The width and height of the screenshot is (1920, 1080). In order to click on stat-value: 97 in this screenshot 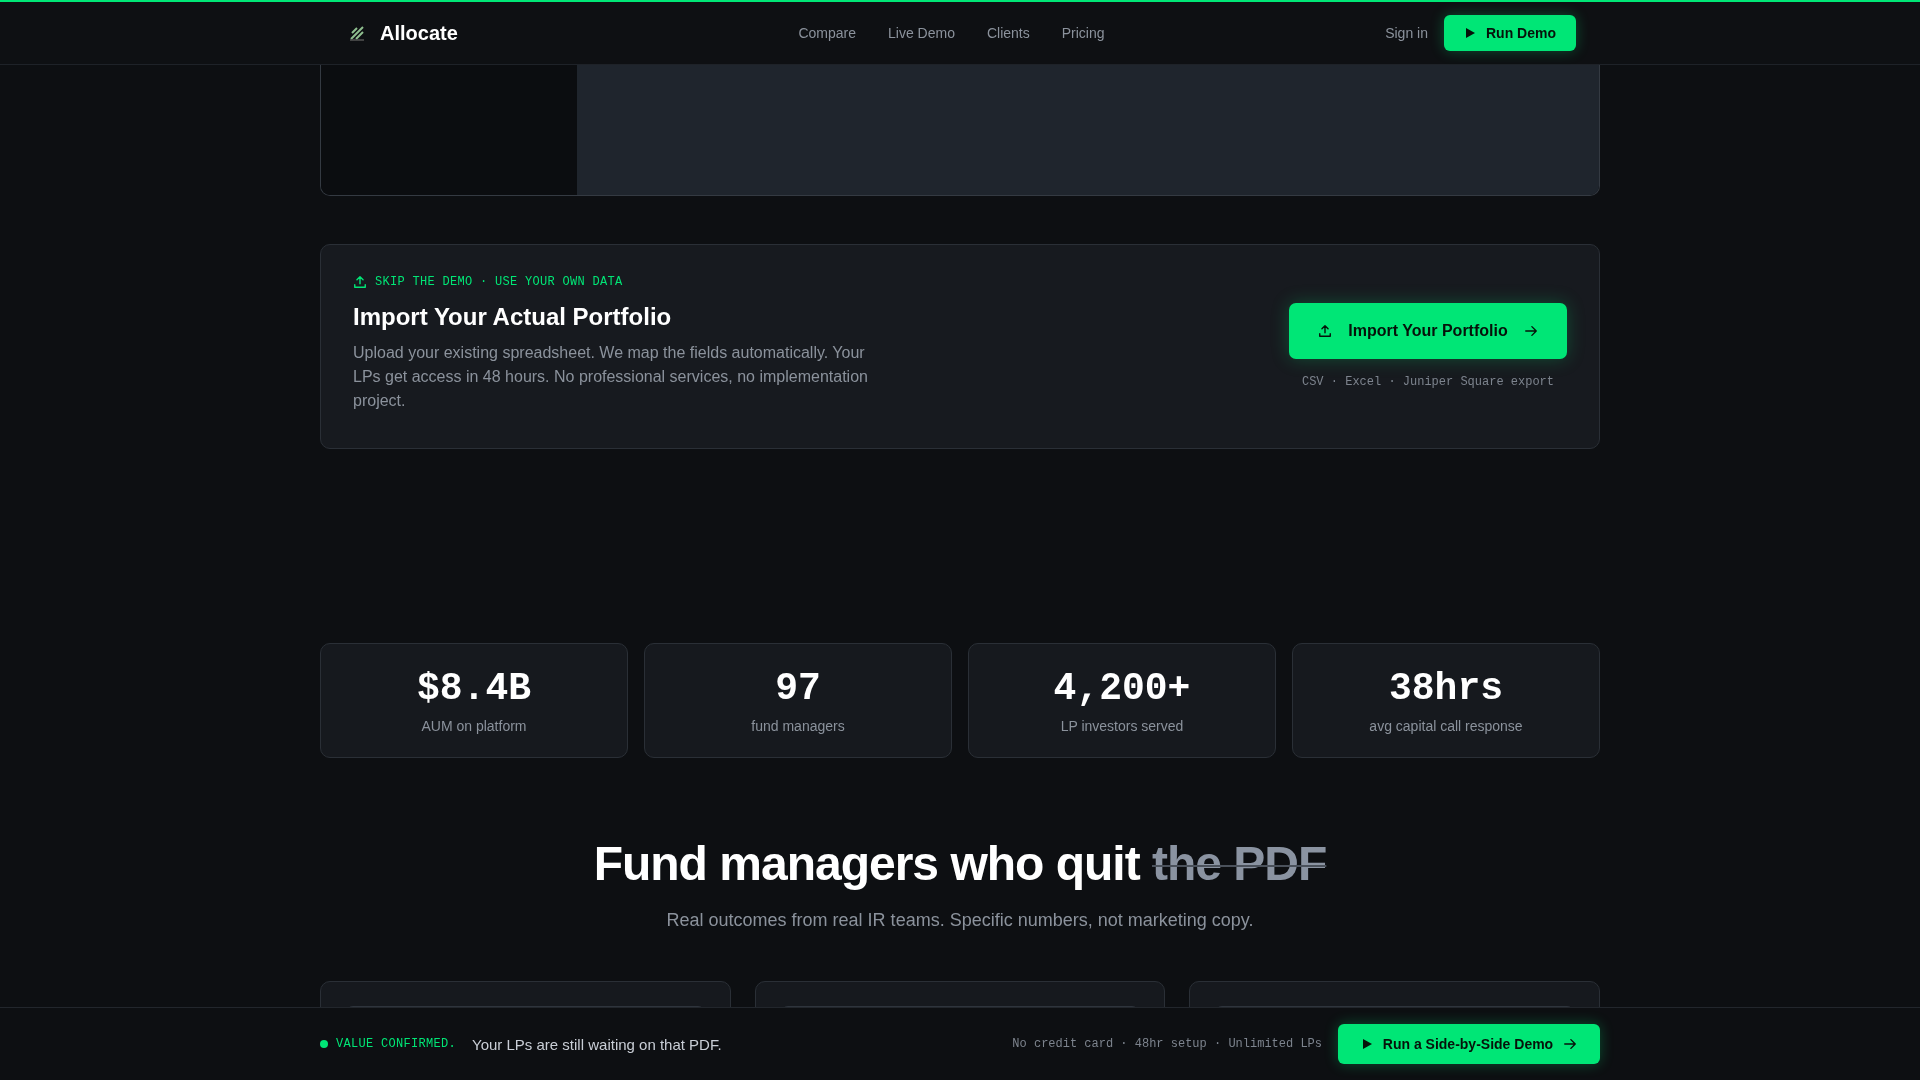, I will do `click(798, 688)`.